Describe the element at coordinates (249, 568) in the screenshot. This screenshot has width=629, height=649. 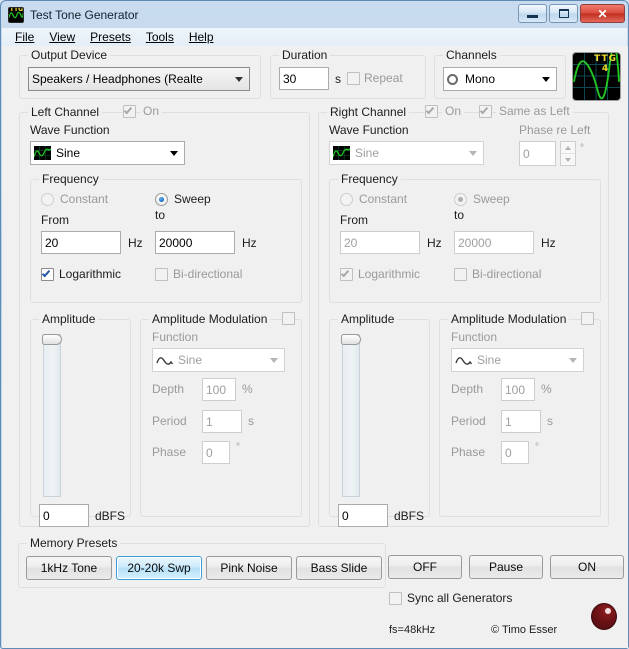
I see `preset-button-pink-noise: Pink Noise` at that location.